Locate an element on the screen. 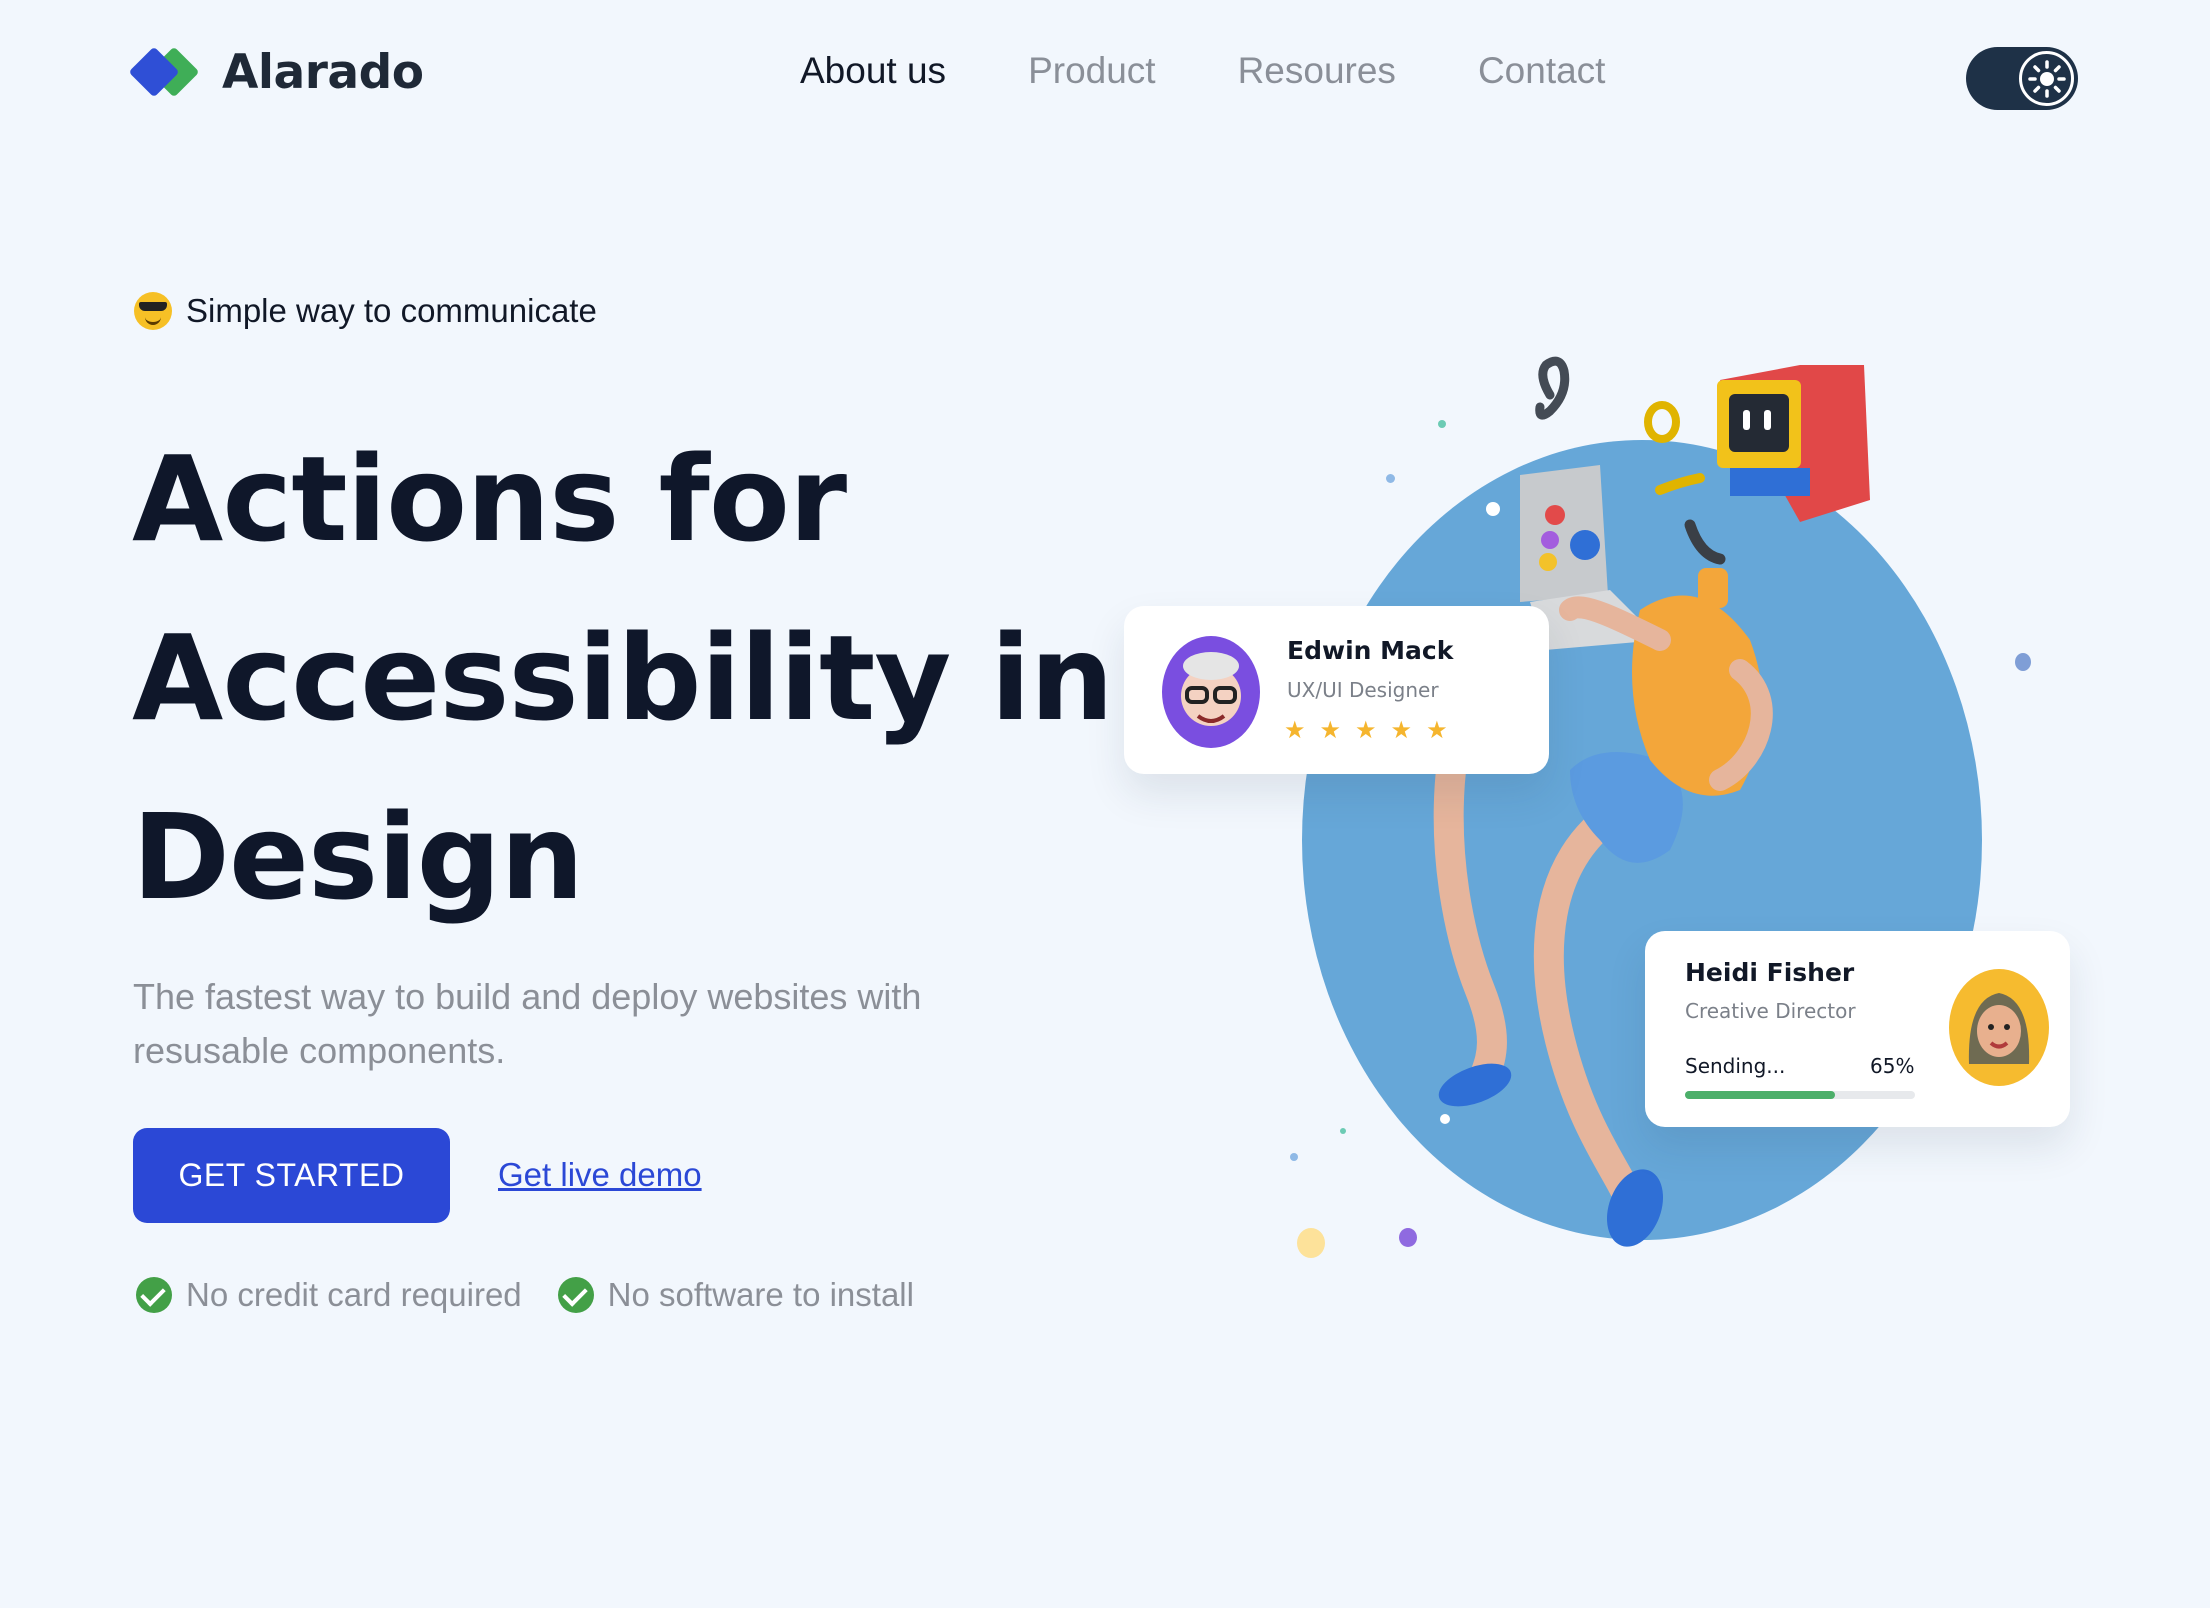  brand-logo: Alarado is located at coordinates (276, 72).